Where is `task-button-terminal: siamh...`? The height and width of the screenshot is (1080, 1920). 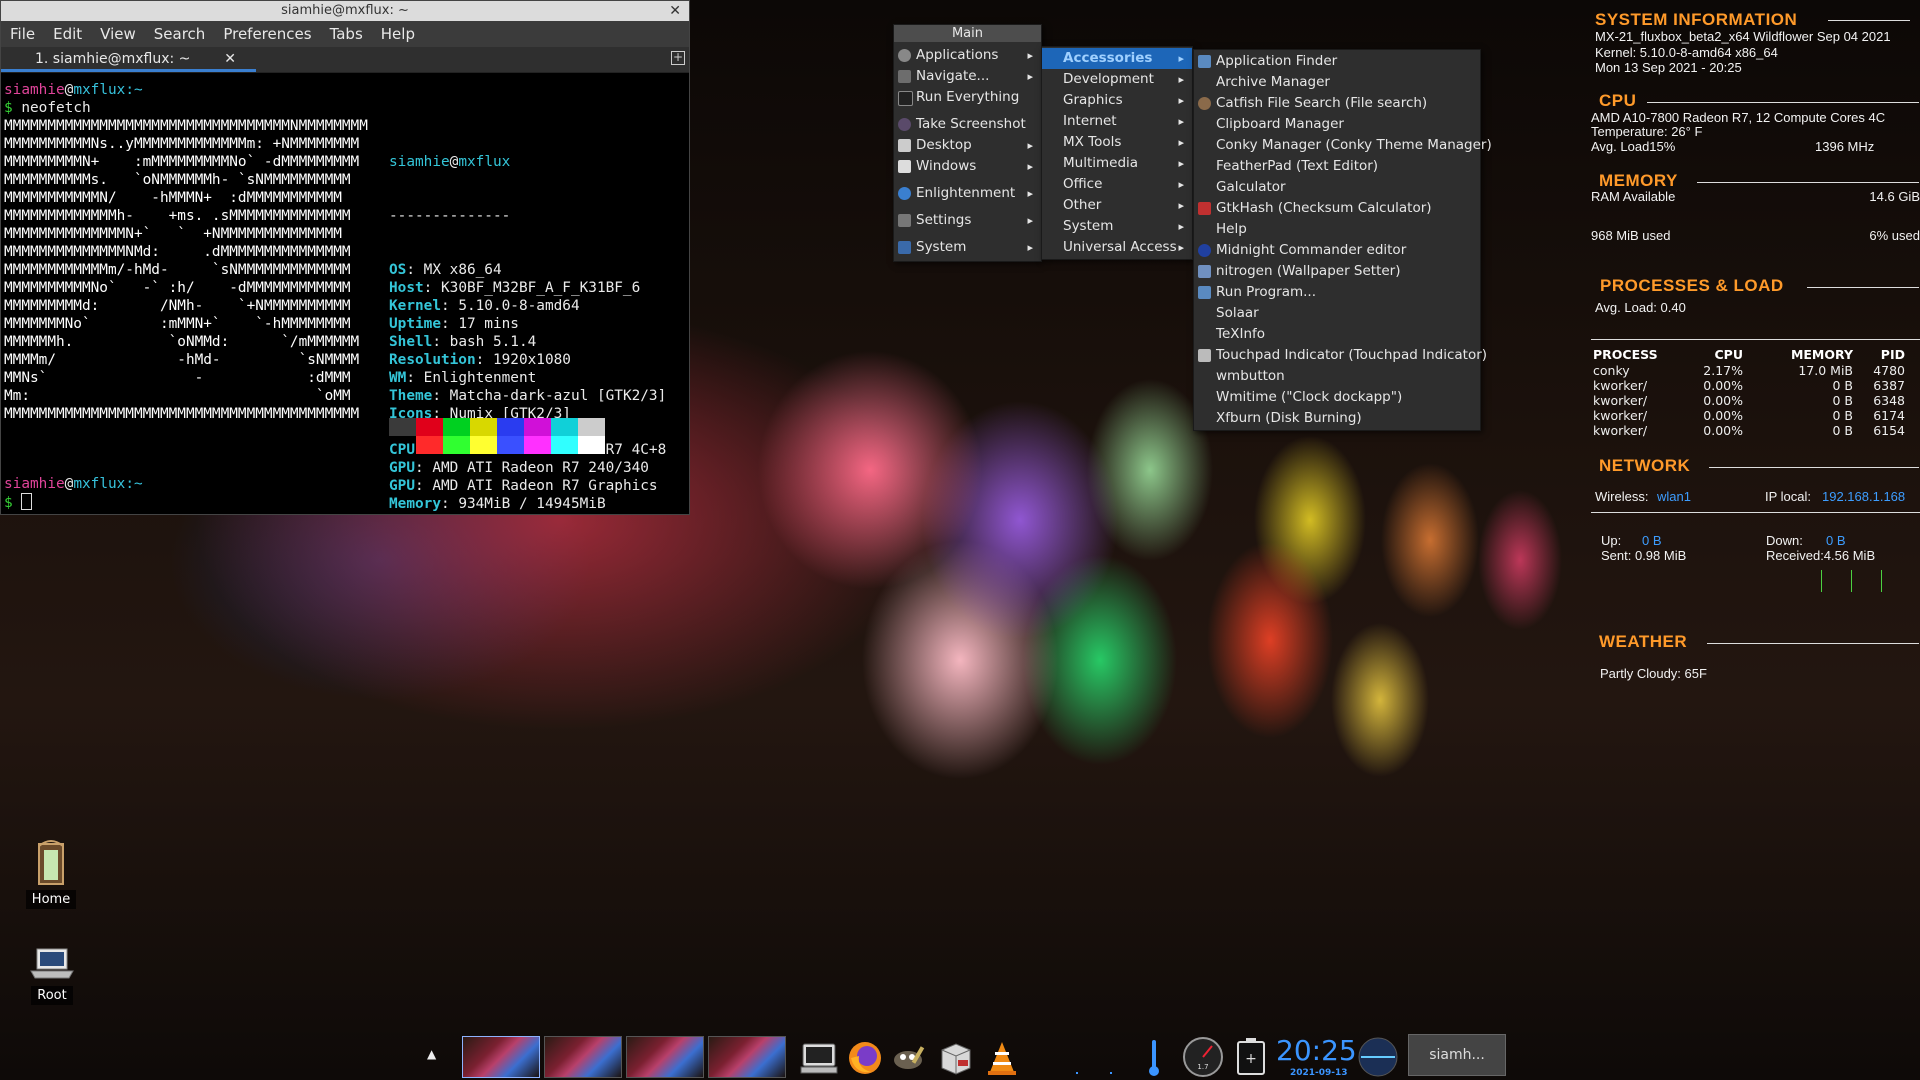
task-button-terminal: siamh... is located at coordinates (1457, 1055).